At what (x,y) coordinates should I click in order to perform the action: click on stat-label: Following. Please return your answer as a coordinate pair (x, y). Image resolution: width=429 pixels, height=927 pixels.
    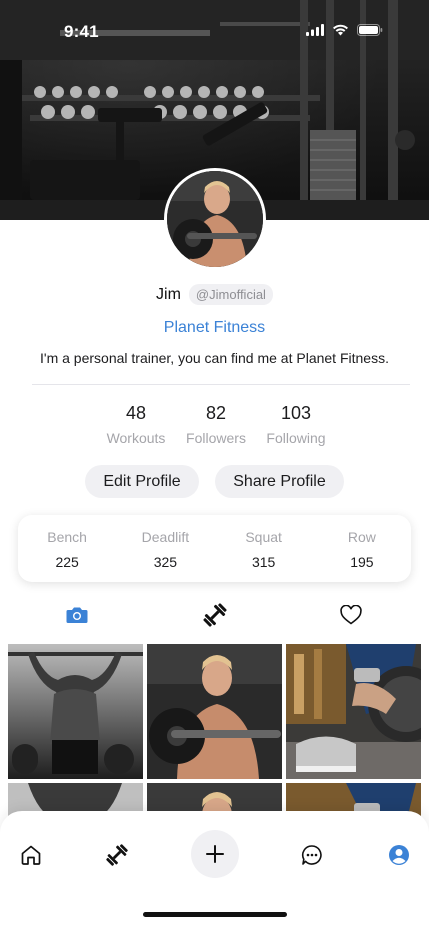
    Looking at the image, I should click on (296, 438).